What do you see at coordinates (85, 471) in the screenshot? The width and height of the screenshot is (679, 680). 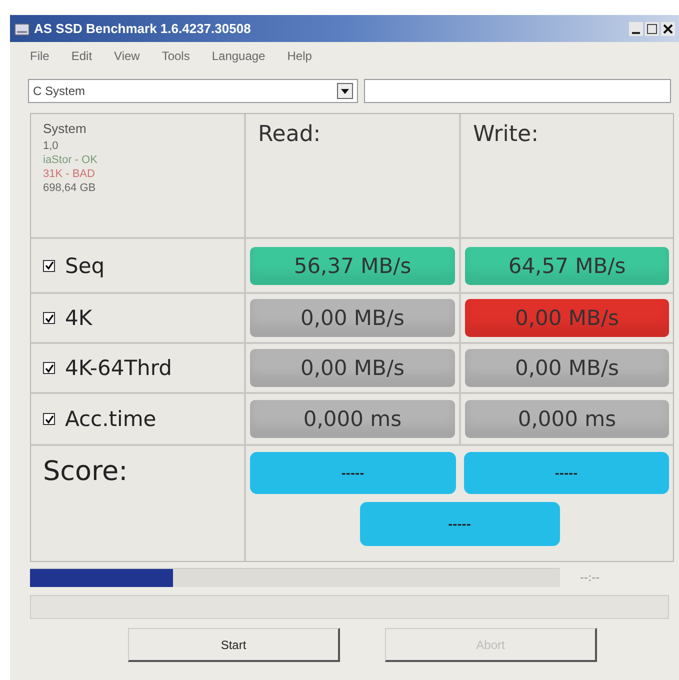 I see `score-label: Score:` at bounding box center [85, 471].